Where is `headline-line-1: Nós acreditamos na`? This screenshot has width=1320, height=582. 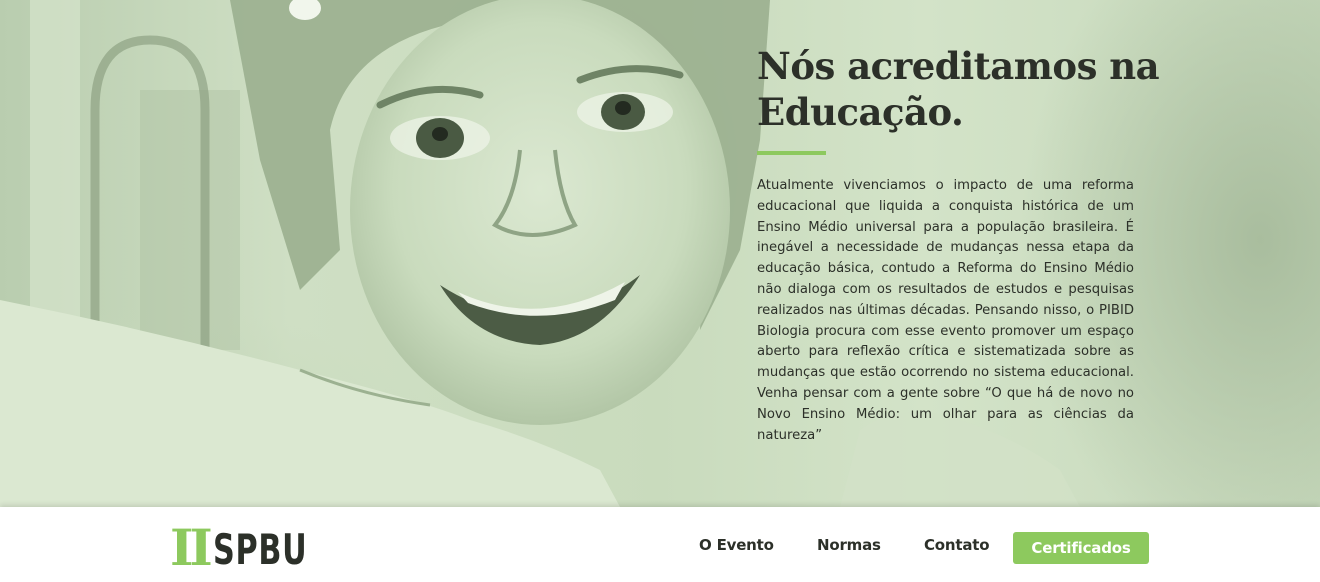 headline-line-1: Nós acreditamos na is located at coordinates (958, 66).